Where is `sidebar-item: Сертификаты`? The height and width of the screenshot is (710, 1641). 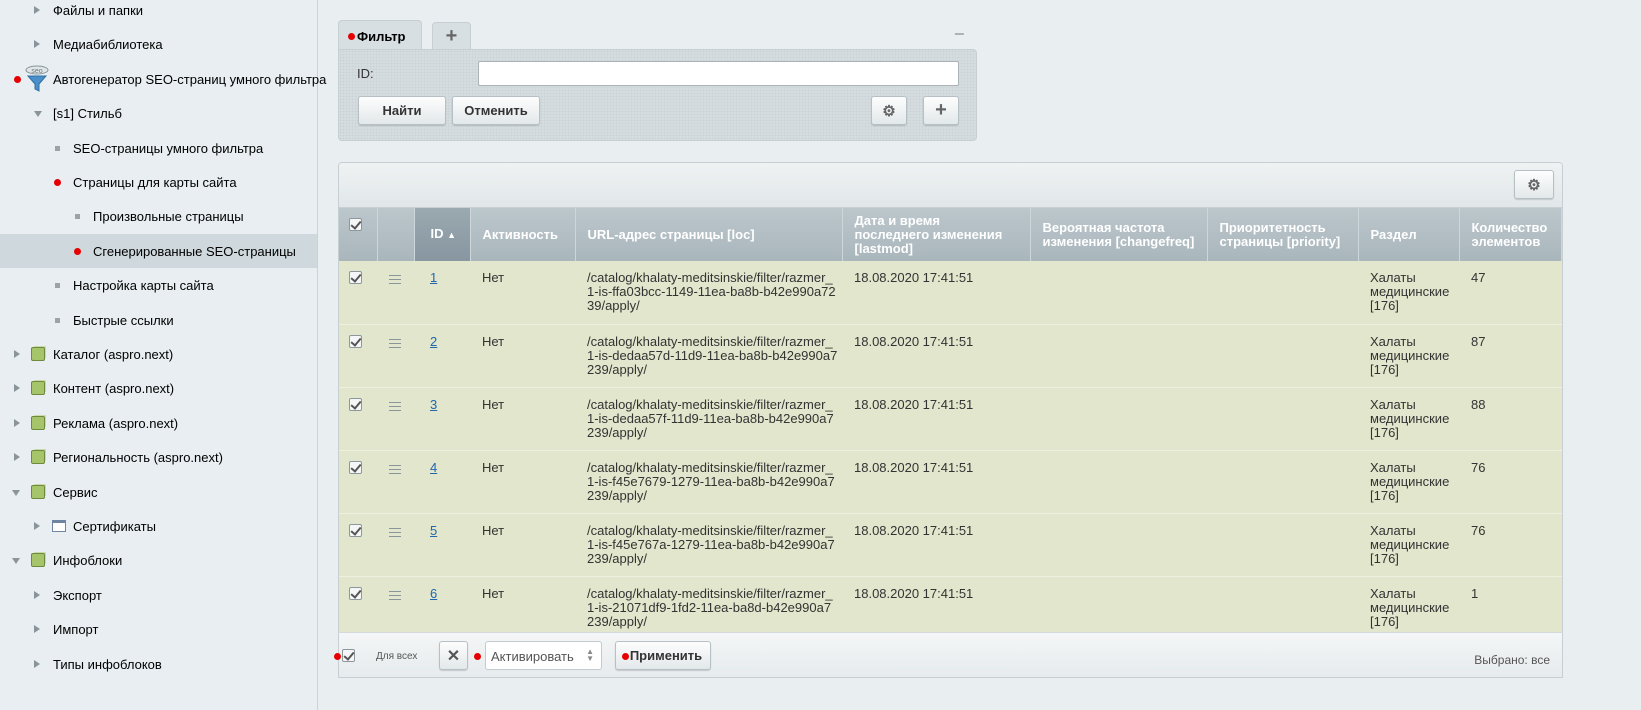 sidebar-item: Сертификаты is located at coordinates (158, 526).